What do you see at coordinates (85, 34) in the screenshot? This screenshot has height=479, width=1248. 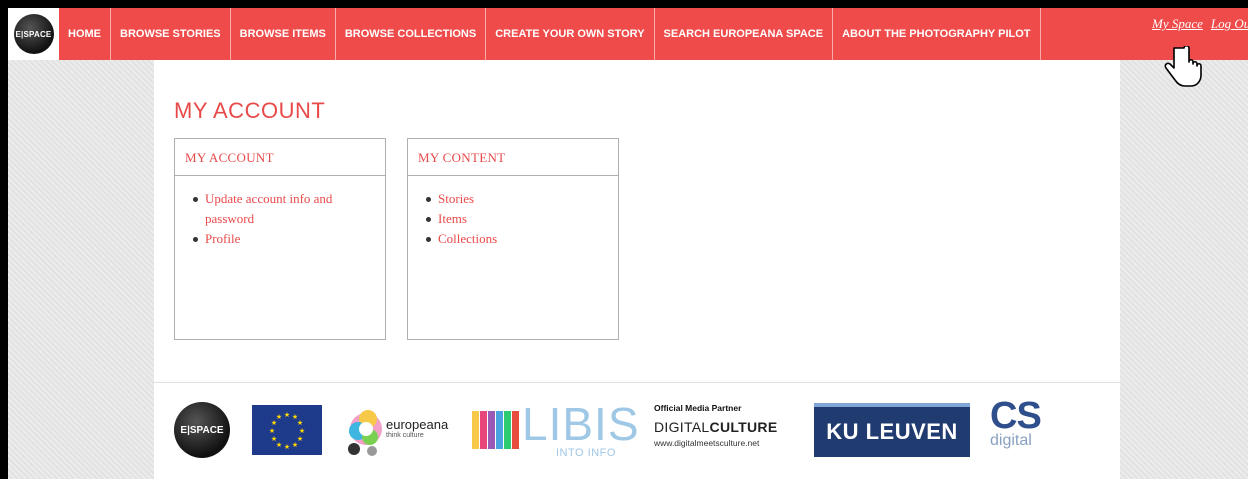 I see `nav-item-home: HOME` at bounding box center [85, 34].